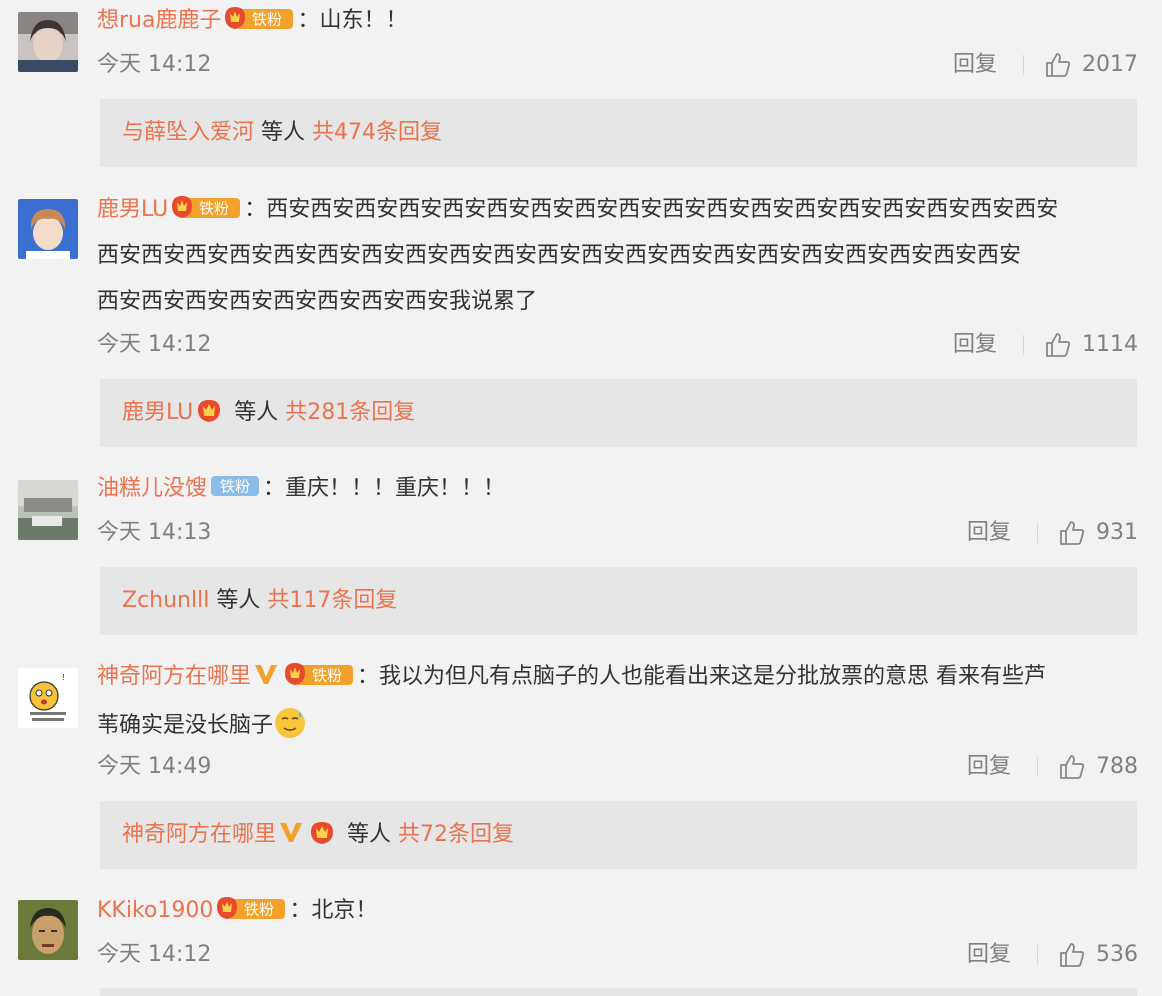  I want to click on comment-actions: 回复 931, so click(1052, 533).